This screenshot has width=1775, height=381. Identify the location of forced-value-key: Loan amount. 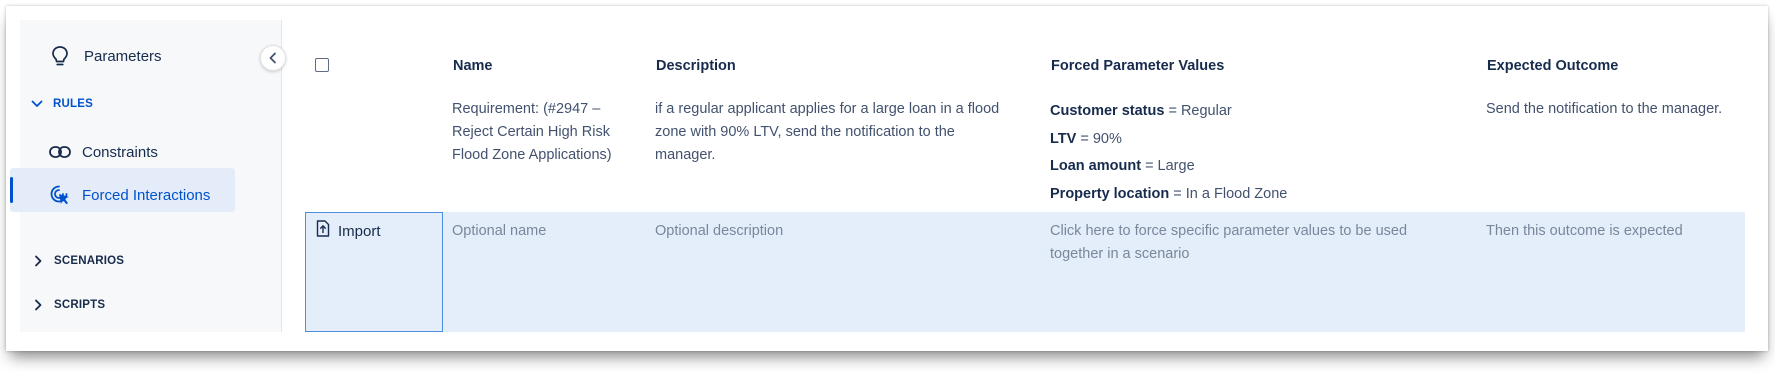
(1096, 166).